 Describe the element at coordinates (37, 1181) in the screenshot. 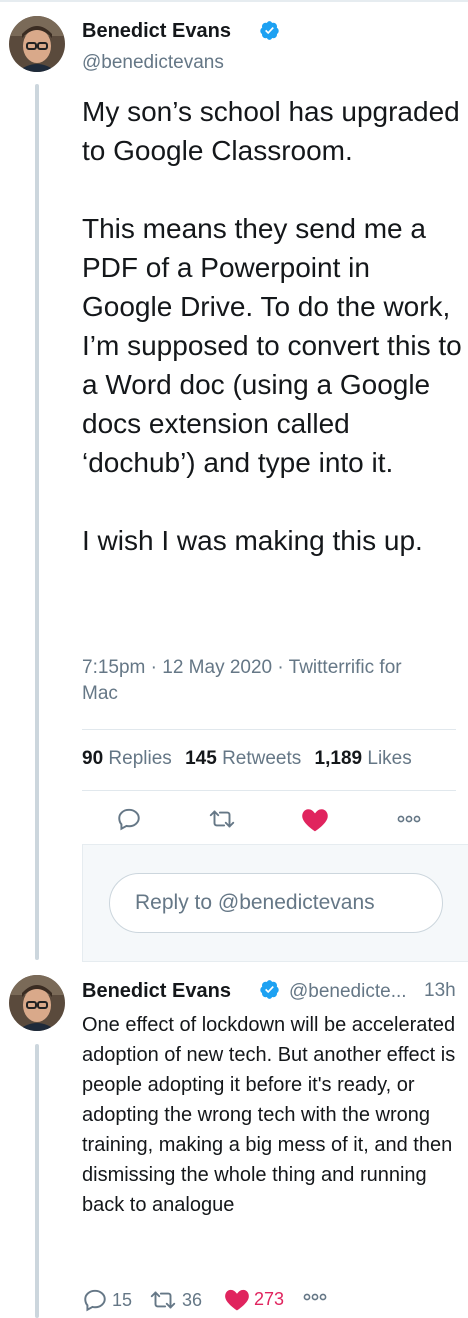

I see `thread-line-reply` at that location.